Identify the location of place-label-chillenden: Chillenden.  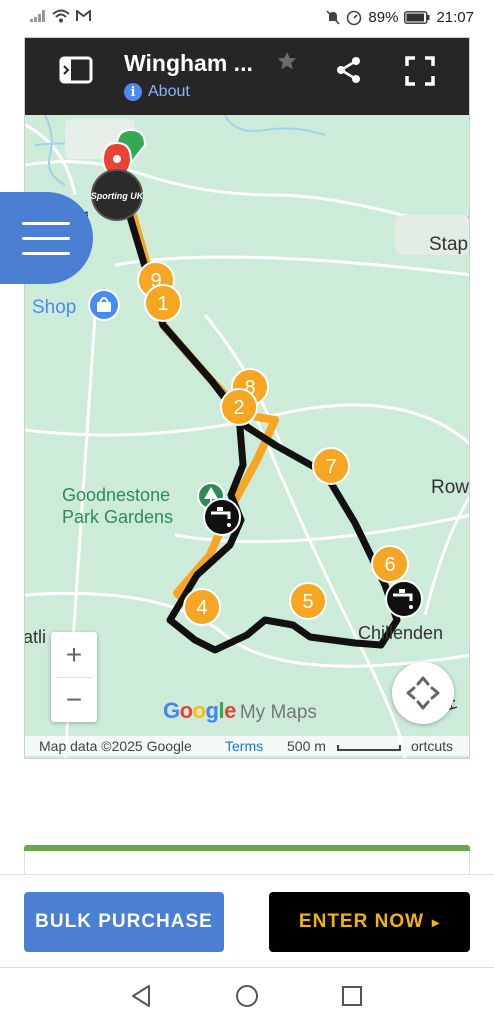
(400, 633).